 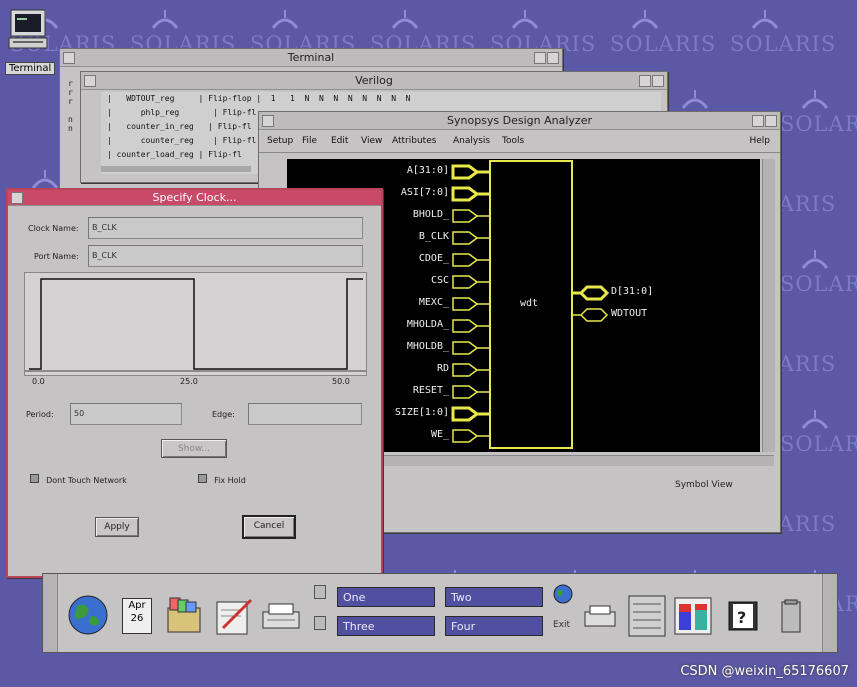 What do you see at coordinates (234, 616) in the screenshot?
I see `text-editor-icon` at bounding box center [234, 616].